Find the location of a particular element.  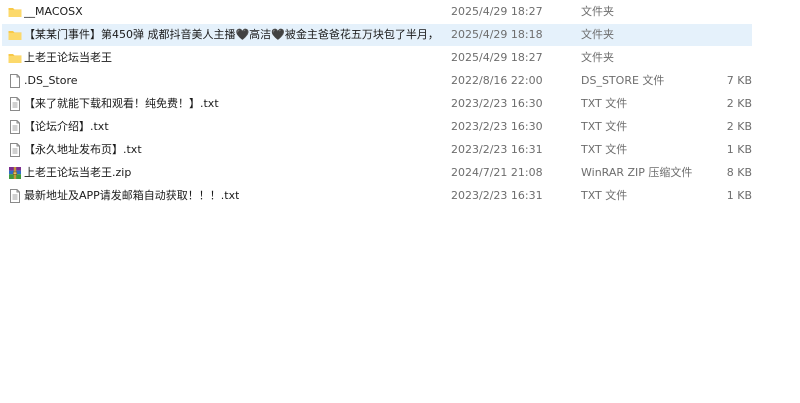

winrar-archive-icon is located at coordinates (15, 173).